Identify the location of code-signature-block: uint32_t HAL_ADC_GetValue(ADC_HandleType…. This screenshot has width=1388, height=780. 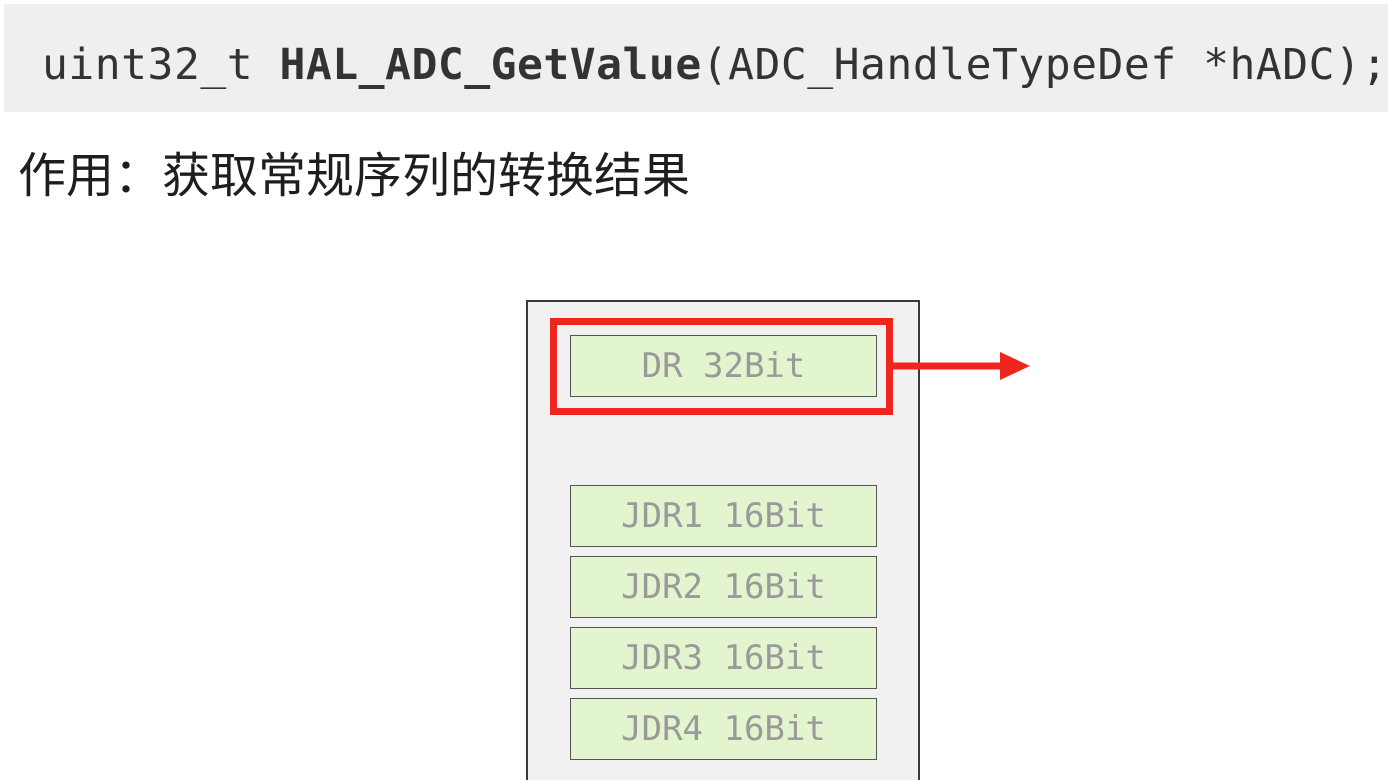
(696, 58).